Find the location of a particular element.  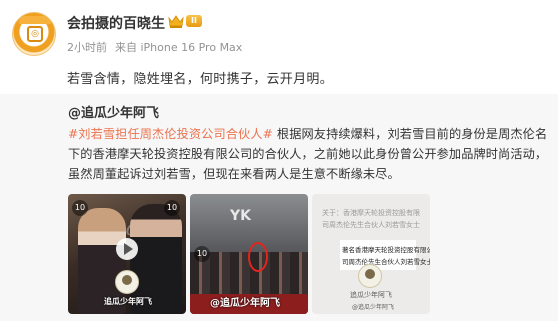

post-source: 来自 iPhone 16 Pro Max is located at coordinates (179, 47).